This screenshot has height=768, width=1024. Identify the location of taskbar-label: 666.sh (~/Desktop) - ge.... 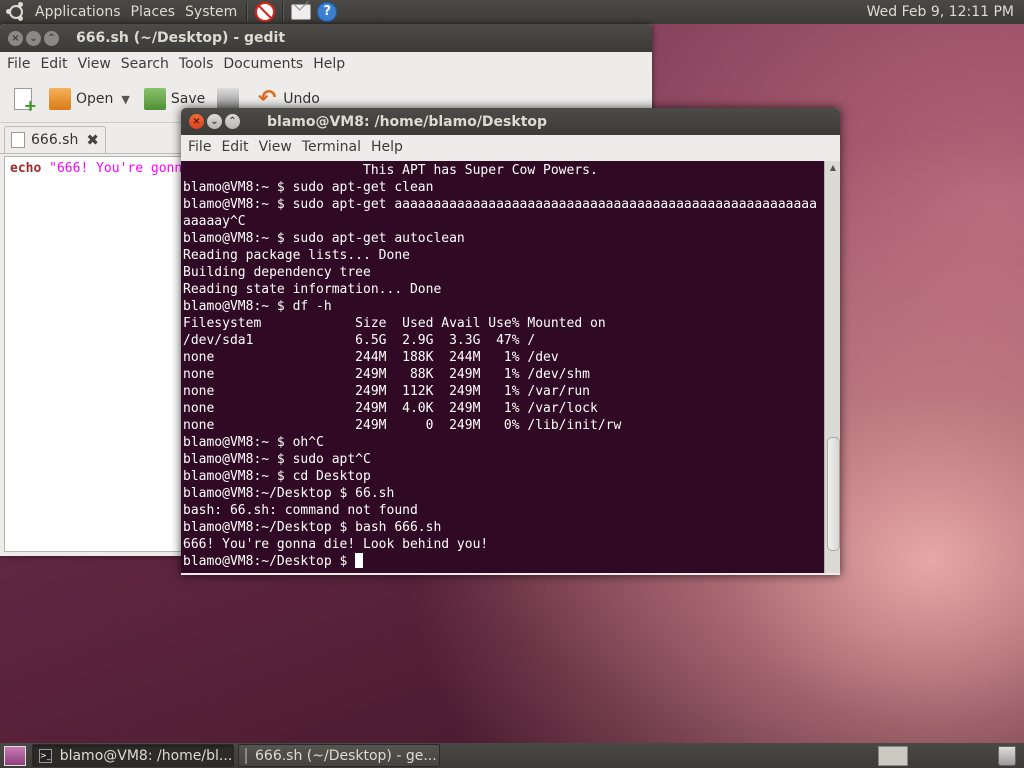
(346, 755).